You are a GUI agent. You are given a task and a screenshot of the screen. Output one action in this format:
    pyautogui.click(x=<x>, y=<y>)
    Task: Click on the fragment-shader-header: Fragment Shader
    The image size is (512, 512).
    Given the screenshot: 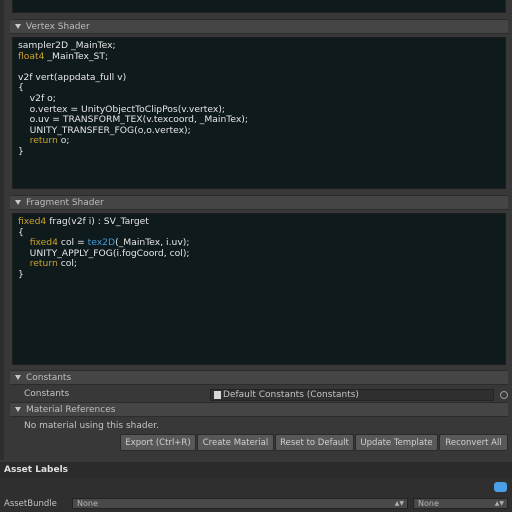 What is the action you would take?
    pyautogui.click(x=259, y=202)
    